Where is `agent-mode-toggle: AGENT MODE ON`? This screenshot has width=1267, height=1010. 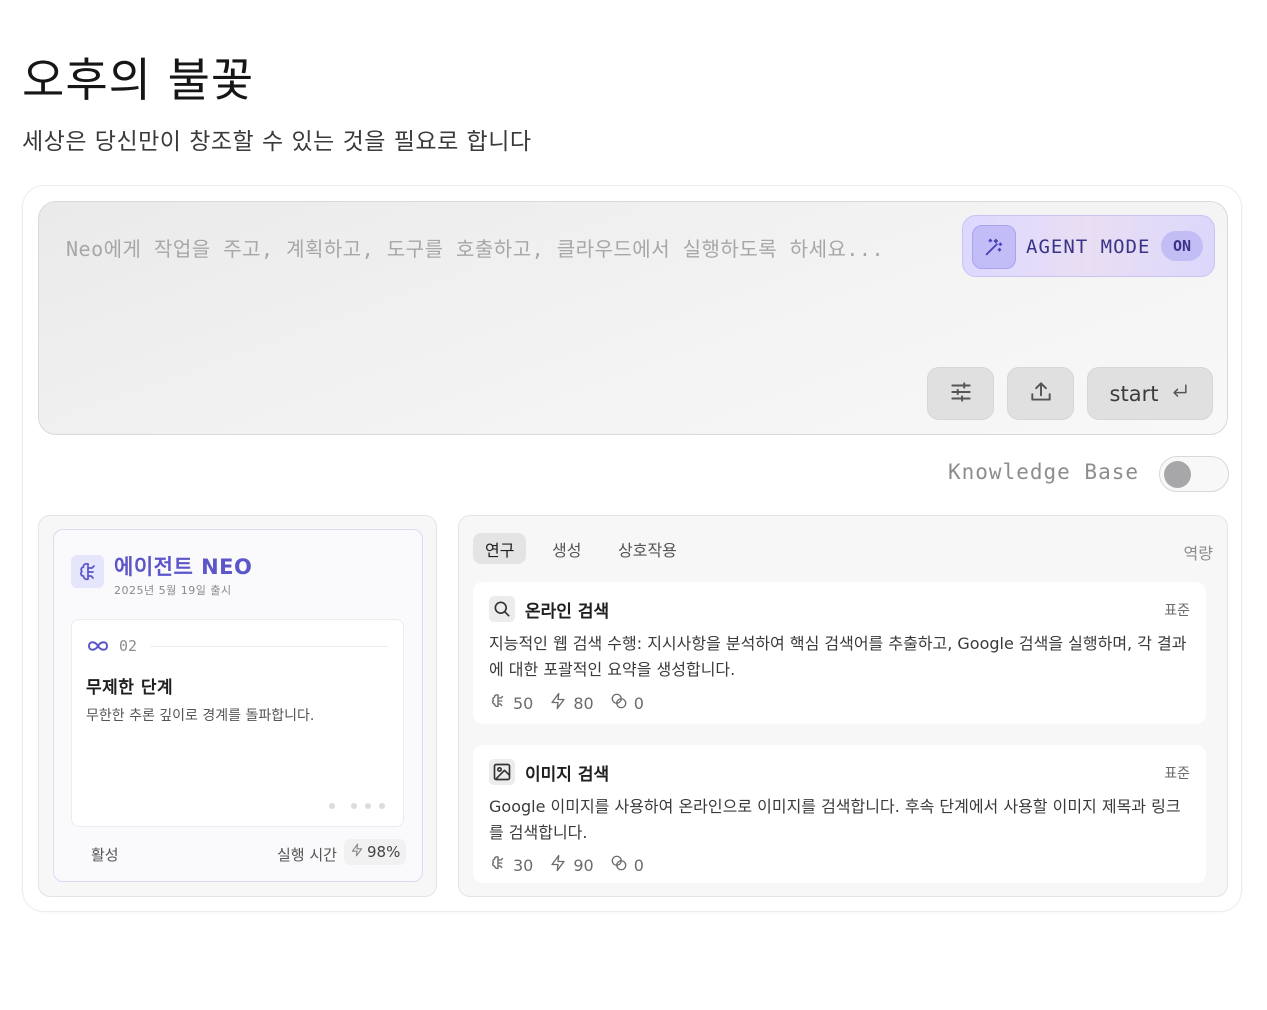
agent-mode-toggle: AGENT MODE ON is located at coordinates (1088, 246).